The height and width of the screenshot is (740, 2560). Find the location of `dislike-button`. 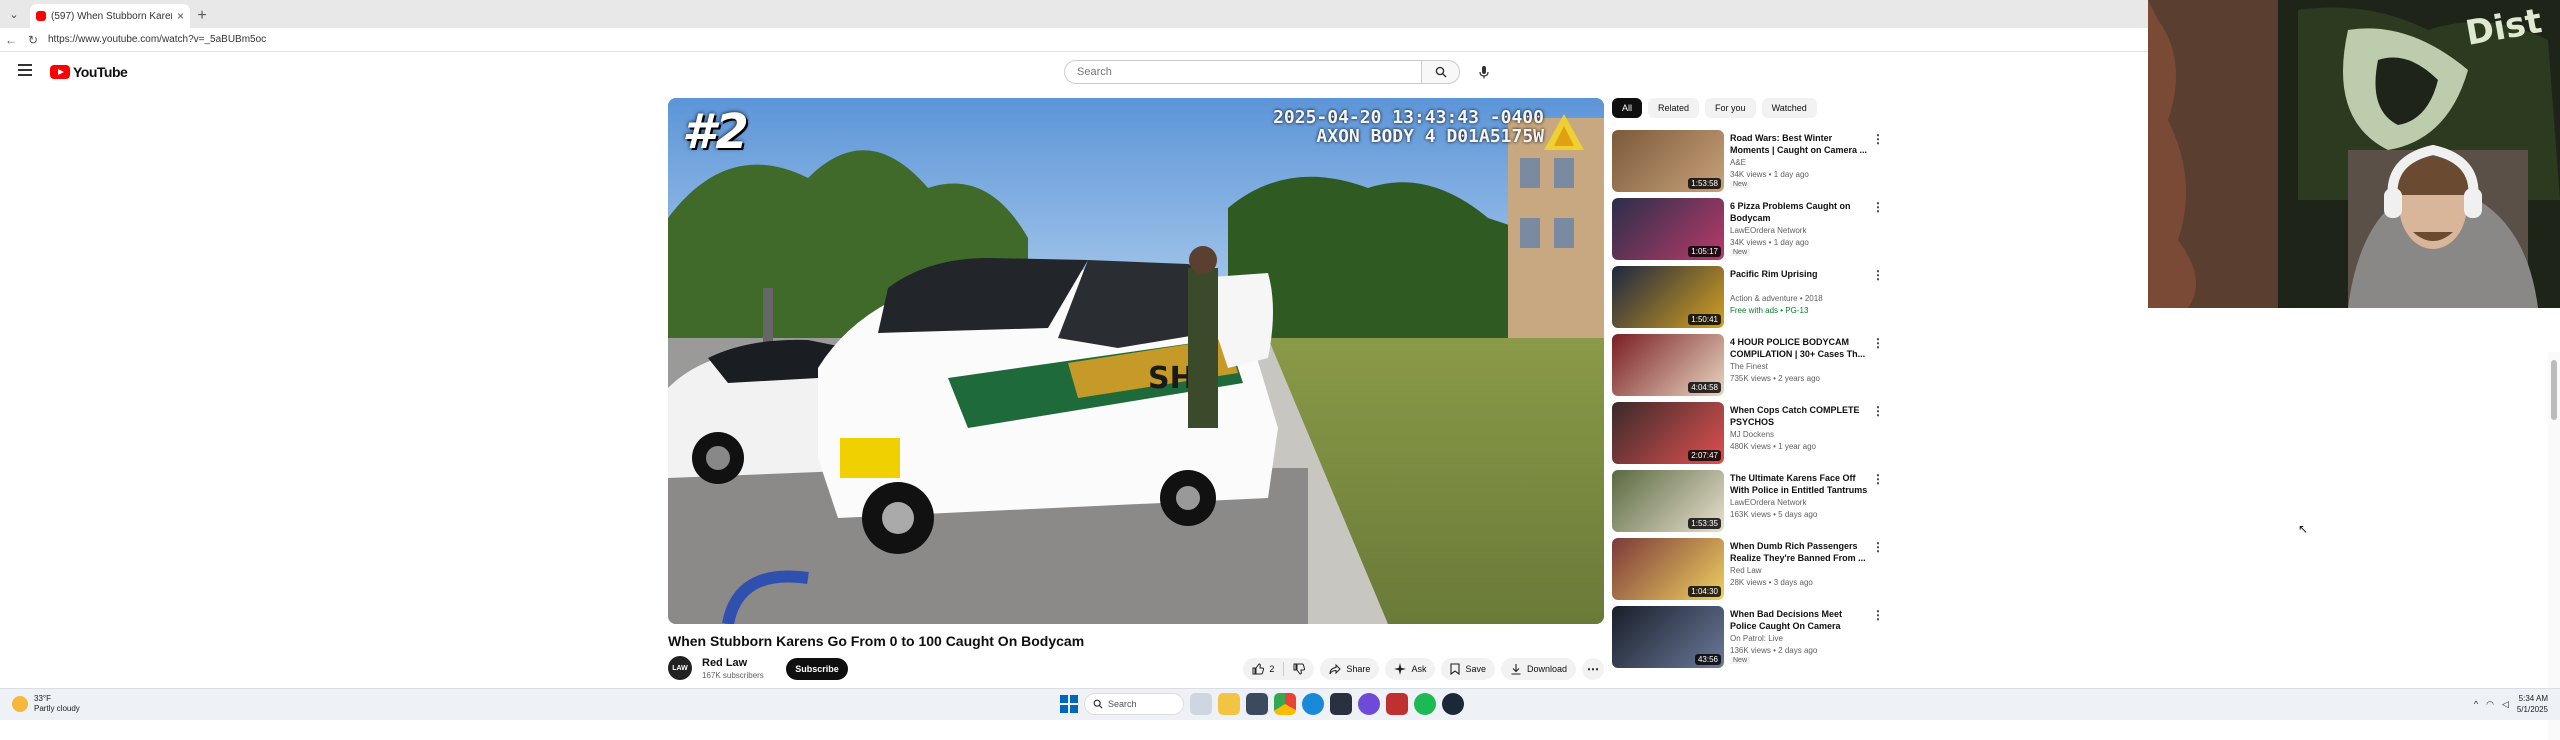

dislike-button is located at coordinates (1299, 669).